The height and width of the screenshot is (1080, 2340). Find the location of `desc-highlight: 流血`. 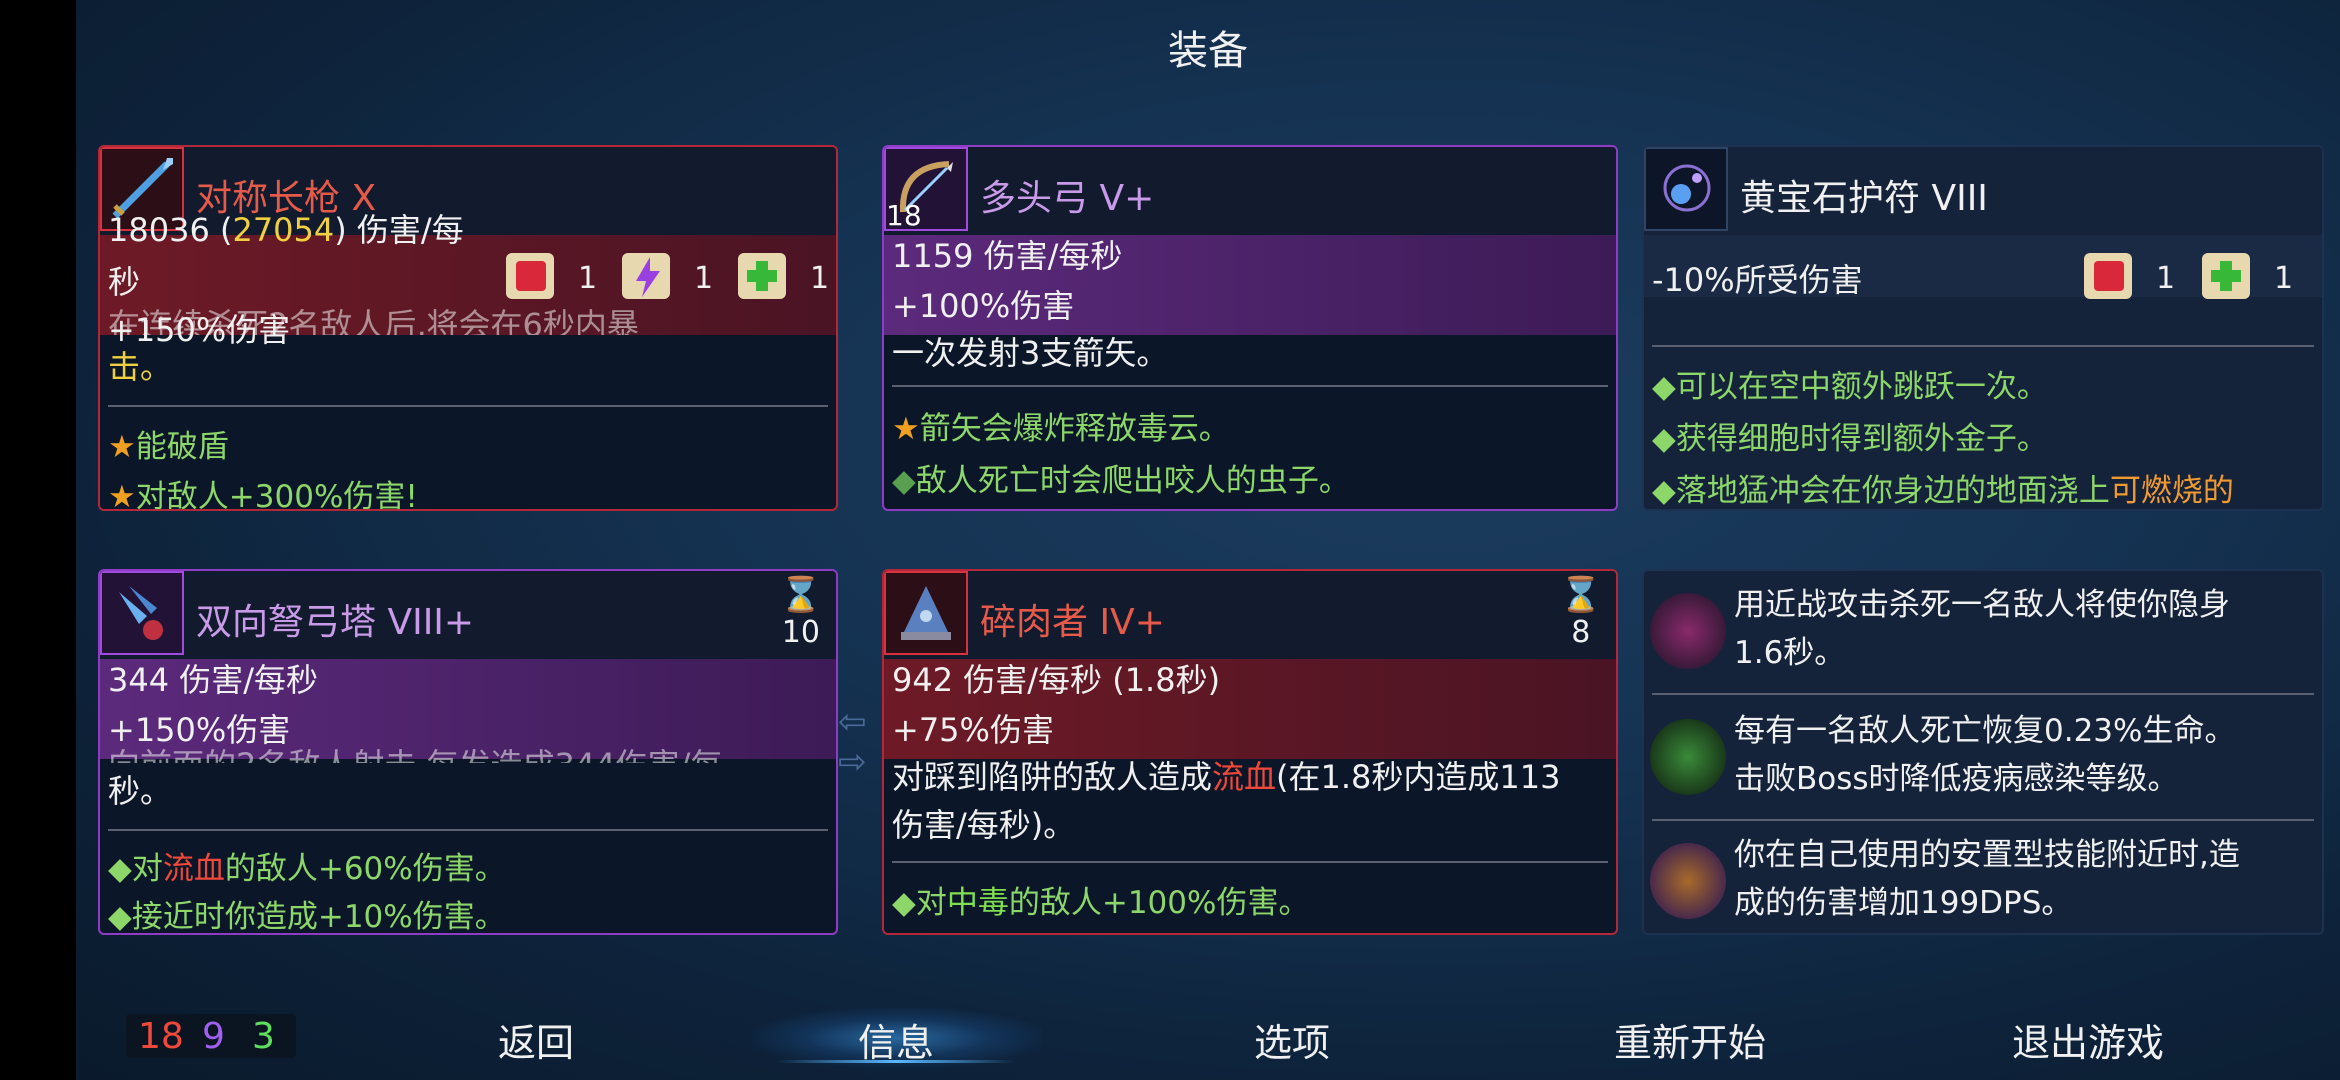

desc-highlight: 流血 is located at coordinates (1244, 777).